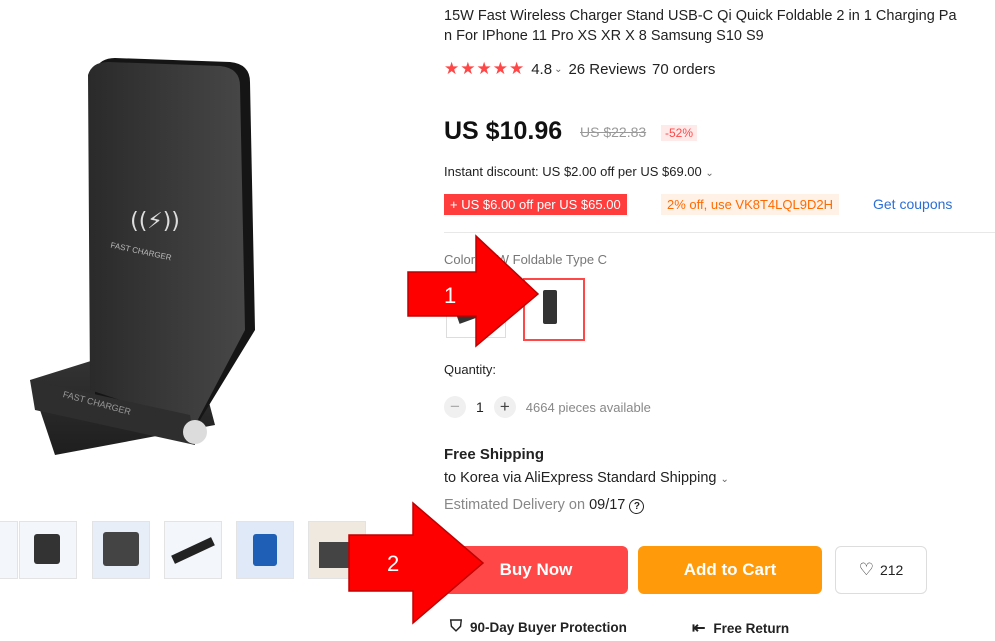 The width and height of the screenshot is (995, 641). Describe the element at coordinates (474, 291) in the screenshot. I see `annotation-arrow-1: 1` at that location.